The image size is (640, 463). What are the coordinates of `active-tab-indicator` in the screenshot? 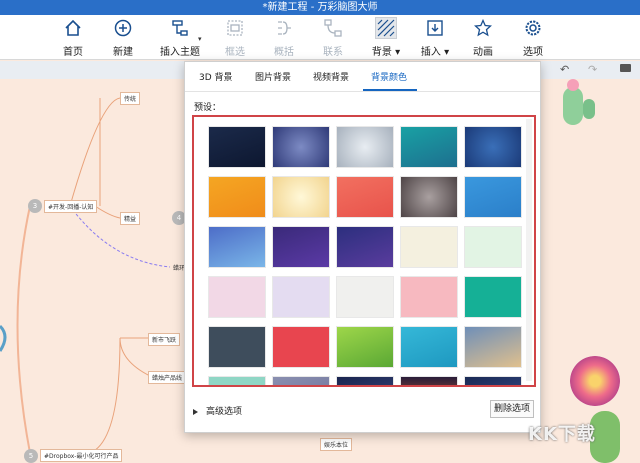 It's located at (390, 90).